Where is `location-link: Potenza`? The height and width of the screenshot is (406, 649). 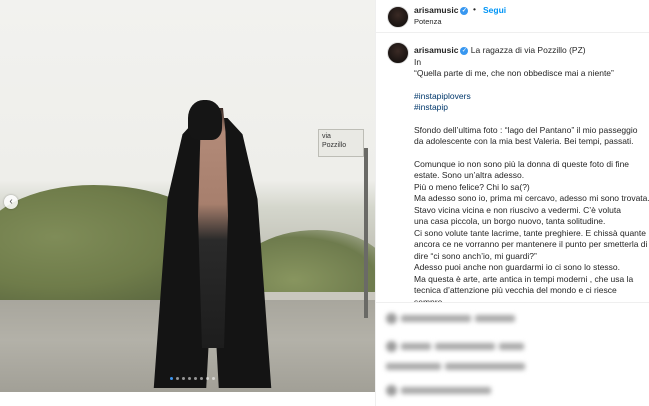 location-link: Potenza is located at coordinates (428, 21).